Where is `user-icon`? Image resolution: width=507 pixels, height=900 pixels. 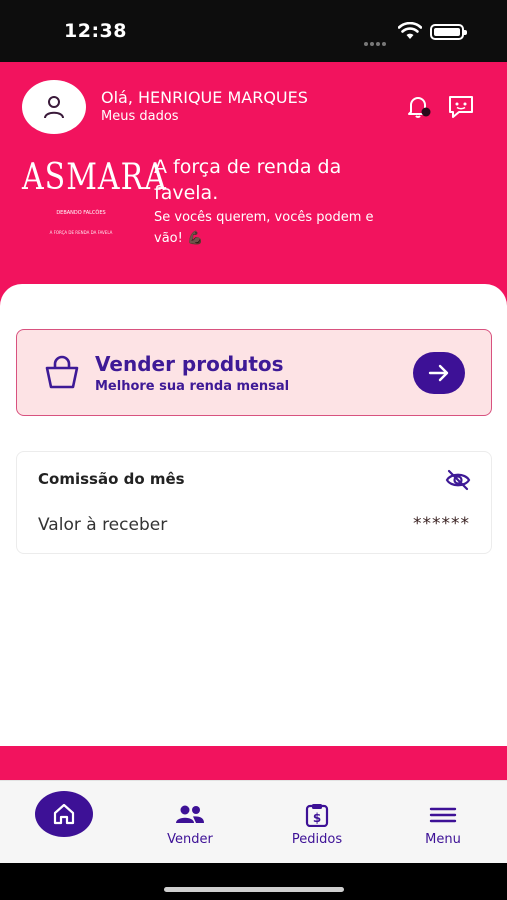 user-icon is located at coordinates (54, 107).